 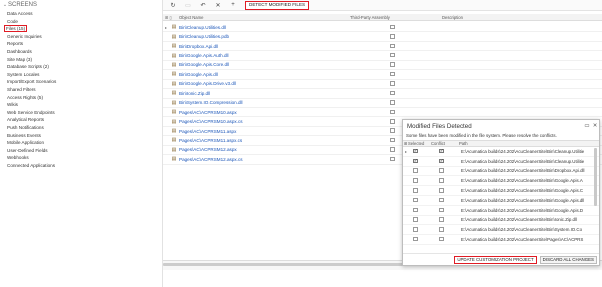 I want to click on vertical-scrollbar, so click(x=595, y=177).